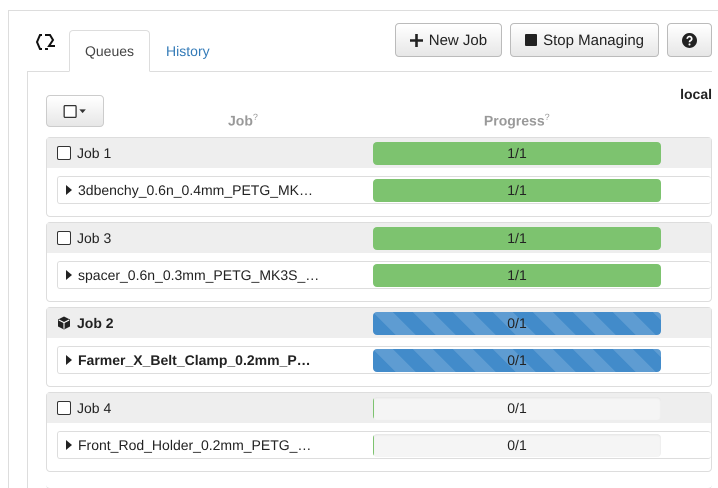  I want to click on help-button, so click(689, 40).